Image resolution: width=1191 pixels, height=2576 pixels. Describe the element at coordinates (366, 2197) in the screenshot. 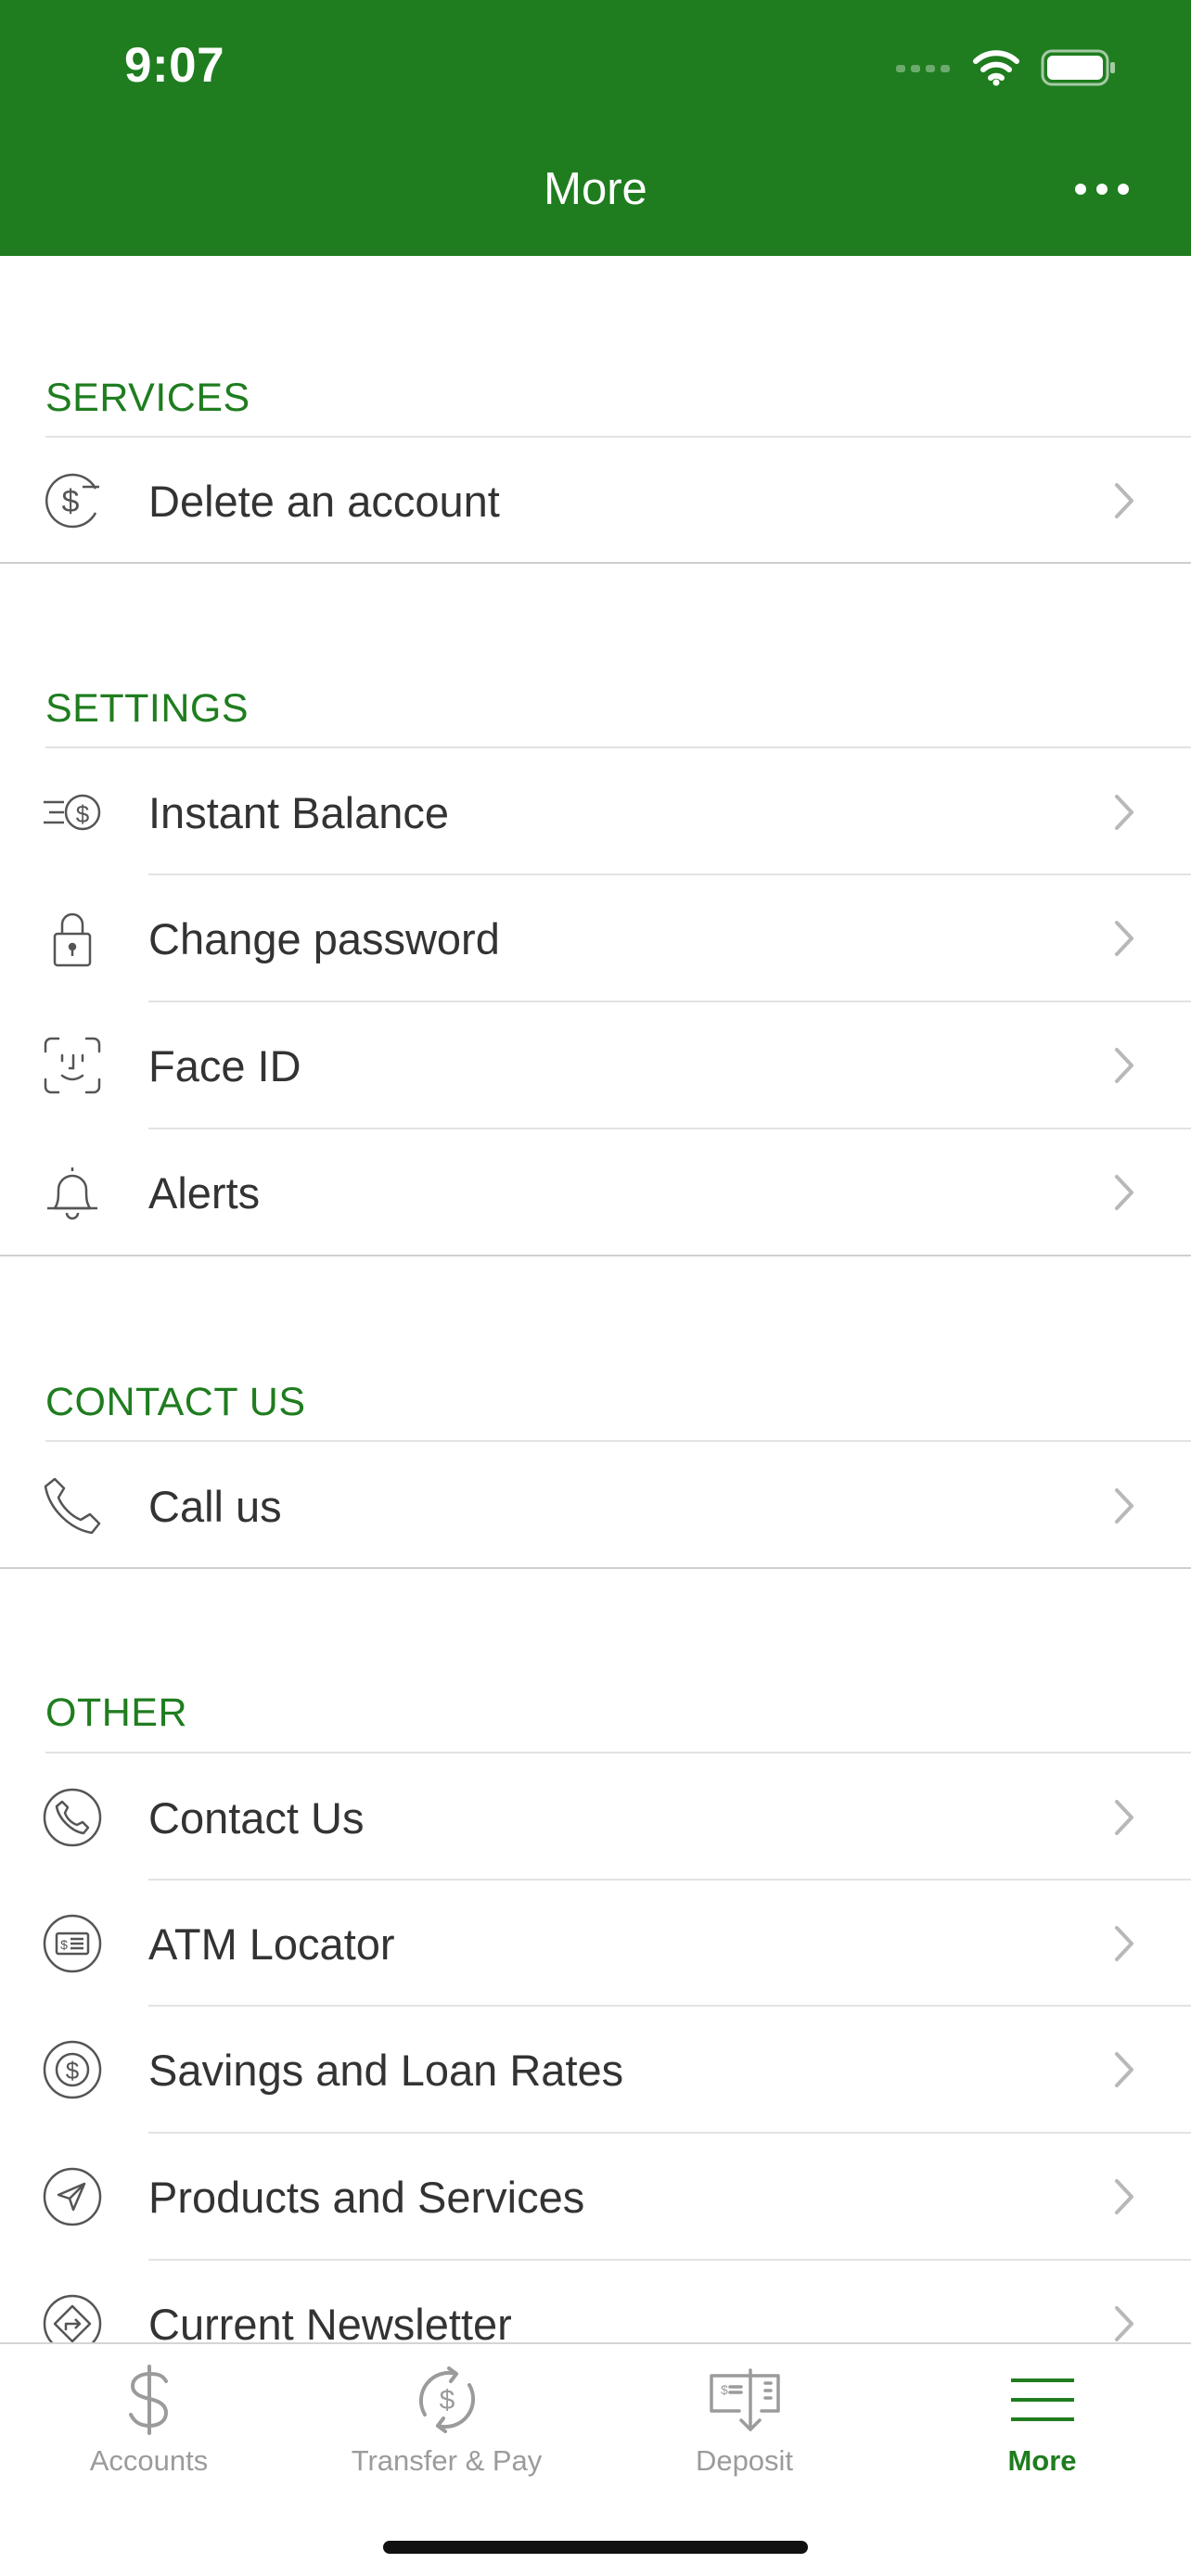

I see `menu-item-label: Products and Services` at that location.